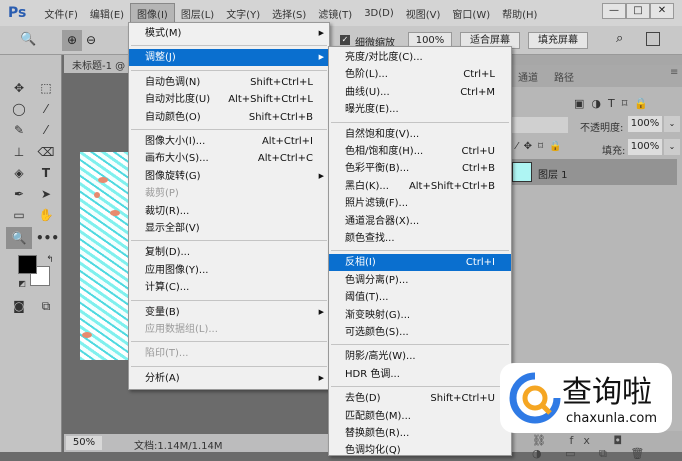 The width and height of the screenshot is (682, 461). What do you see at coordinates (46, 173) in the screenshot?
I see `type-tool-icon: T` at bounding box center [46, 173].